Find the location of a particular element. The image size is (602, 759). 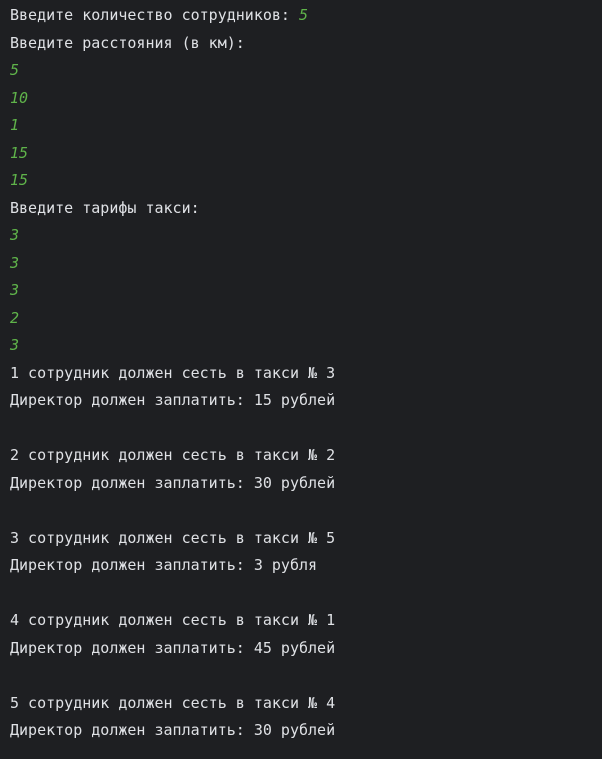

result-assignment-line: 3 сотрудник должен сесть в такси № 5 is located at coordinates (173, 537).